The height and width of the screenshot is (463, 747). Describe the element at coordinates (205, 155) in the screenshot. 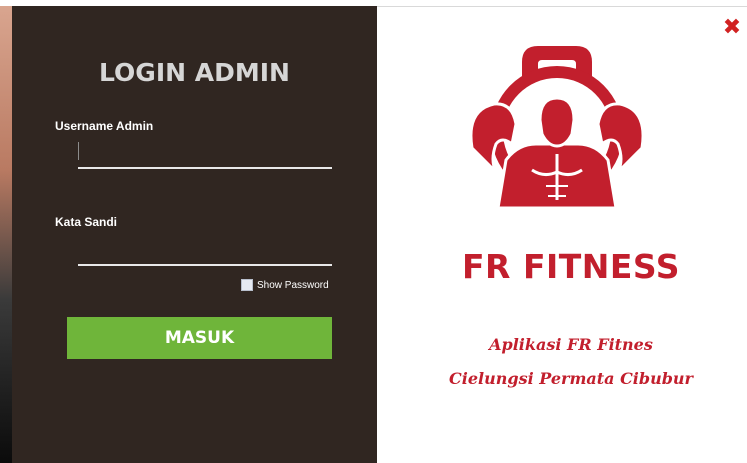

I see `username-input` at that location.